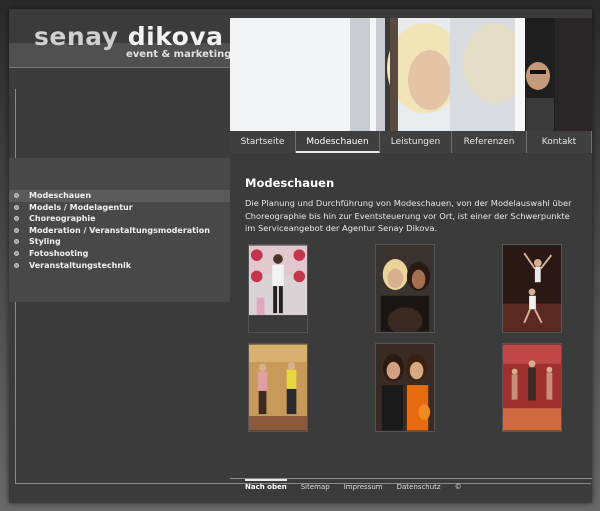  Describe the element at coordinates (419, 487) in the screenshot. I see `footer-link-datenschutz: Datenschutz` at that location.